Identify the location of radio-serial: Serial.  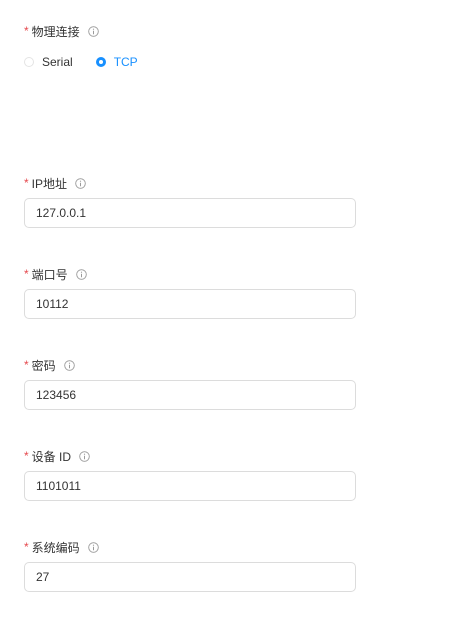
(48, 62).